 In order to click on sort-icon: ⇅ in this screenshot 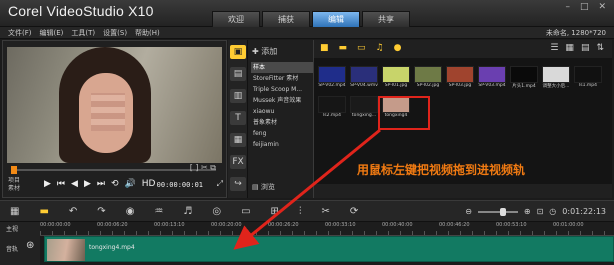, I will do `click(600, 48)`.